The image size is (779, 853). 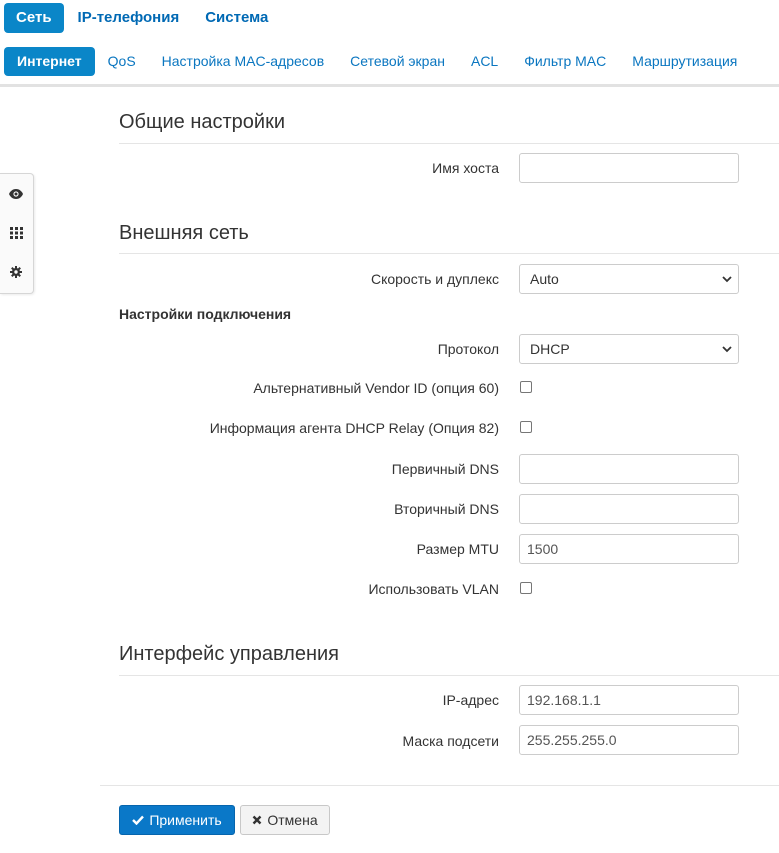 I want to click on grid-icon, so click(x=16, y=233).